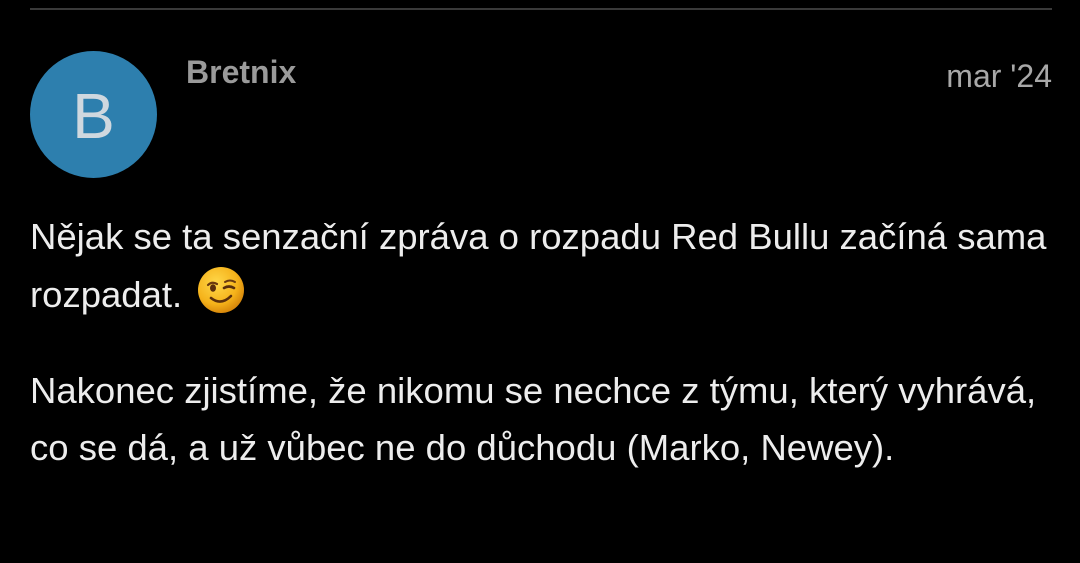 The image size is (1080, 563). I want to click on avatar: B, so click(93, 114).